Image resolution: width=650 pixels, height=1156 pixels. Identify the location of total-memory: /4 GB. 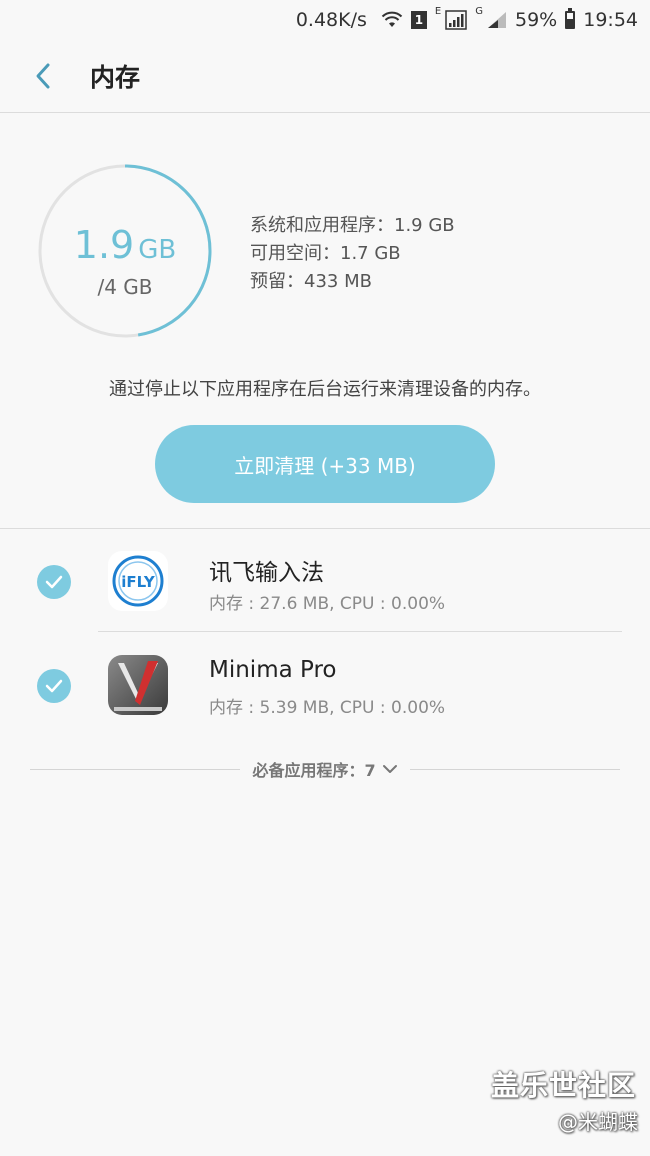
(125, 287).